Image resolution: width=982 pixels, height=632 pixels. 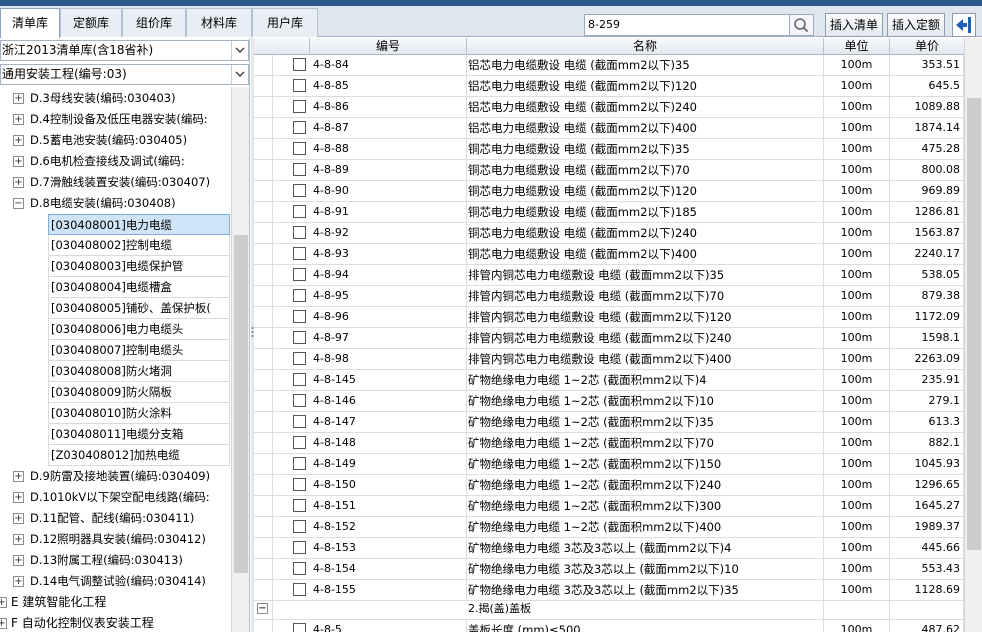 What do you see at coordinates (139, 434) in the screenshot?
I see `tree-leaf: [030408011]电缆分支箱` at bounding box center [139, 434].